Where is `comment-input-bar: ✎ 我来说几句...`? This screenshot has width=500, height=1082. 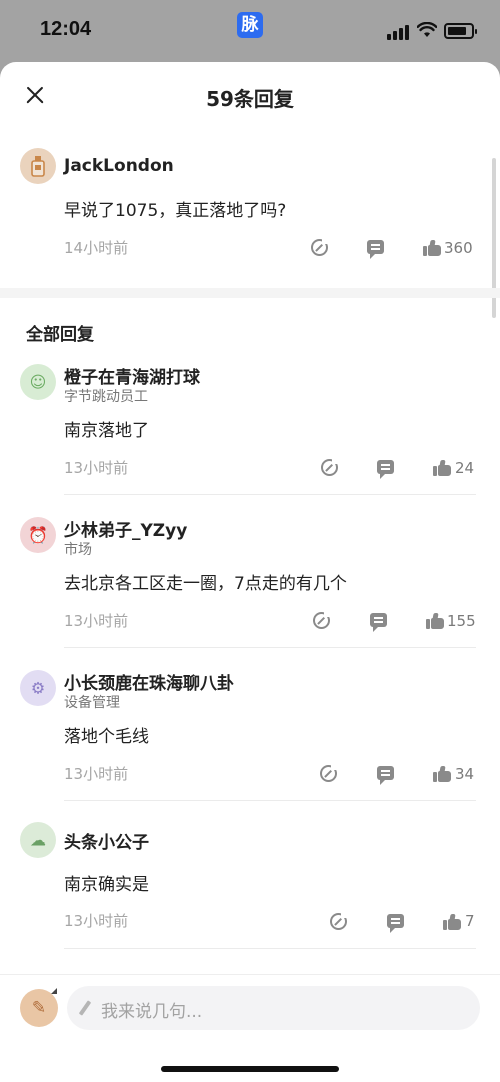
comment-input-bar: ✎ 我来说几句... is located at coordinates (250, 1028).